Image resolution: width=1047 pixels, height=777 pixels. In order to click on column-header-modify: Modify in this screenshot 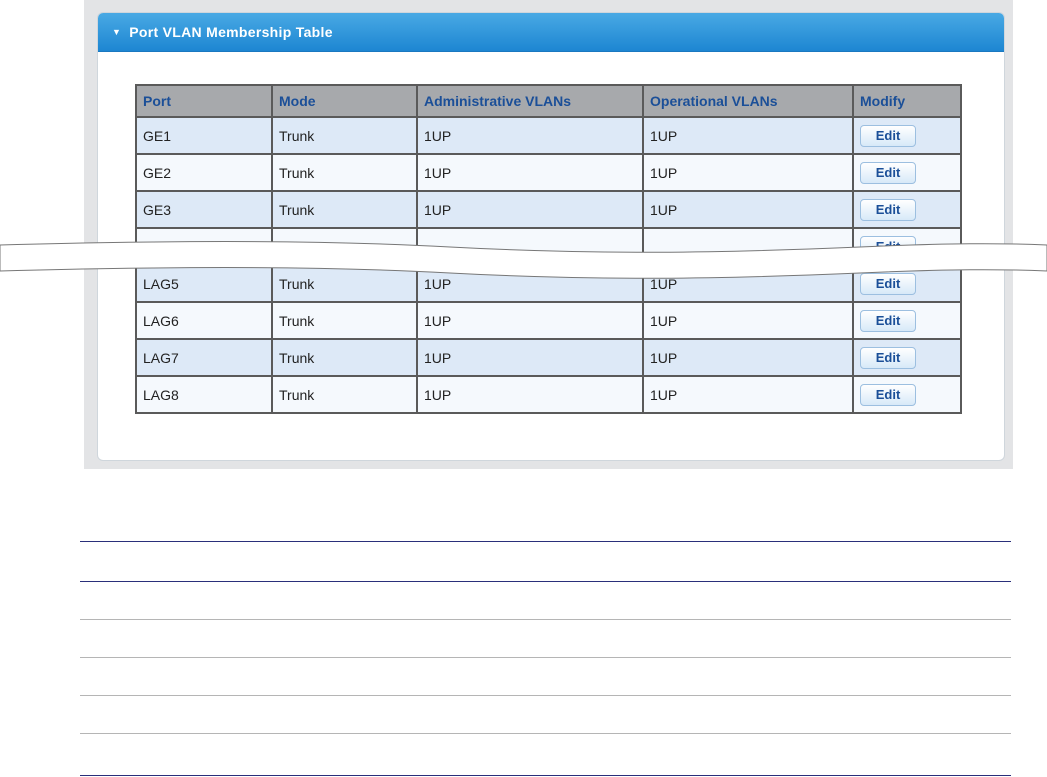, I will do `click(907, 101)`.